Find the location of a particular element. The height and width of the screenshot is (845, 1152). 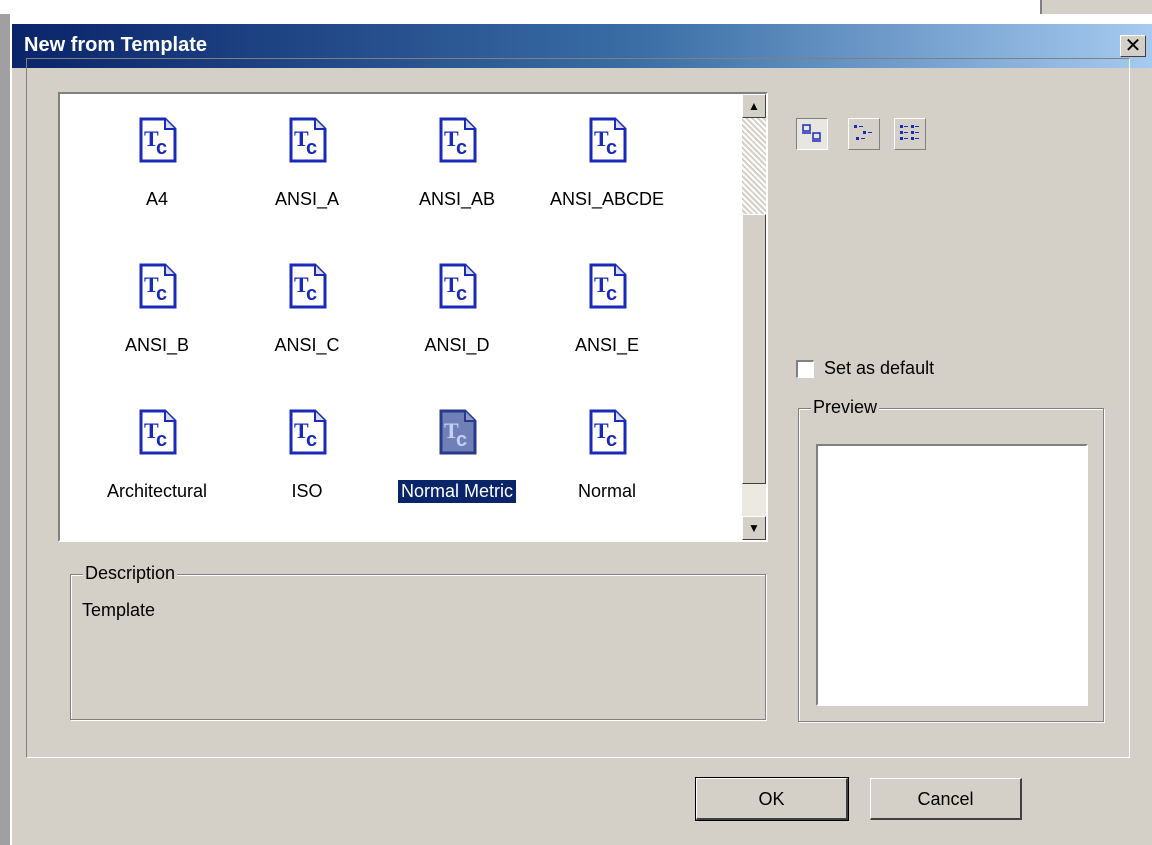

small-icons-view-icon is located at coordinates (864, 139).